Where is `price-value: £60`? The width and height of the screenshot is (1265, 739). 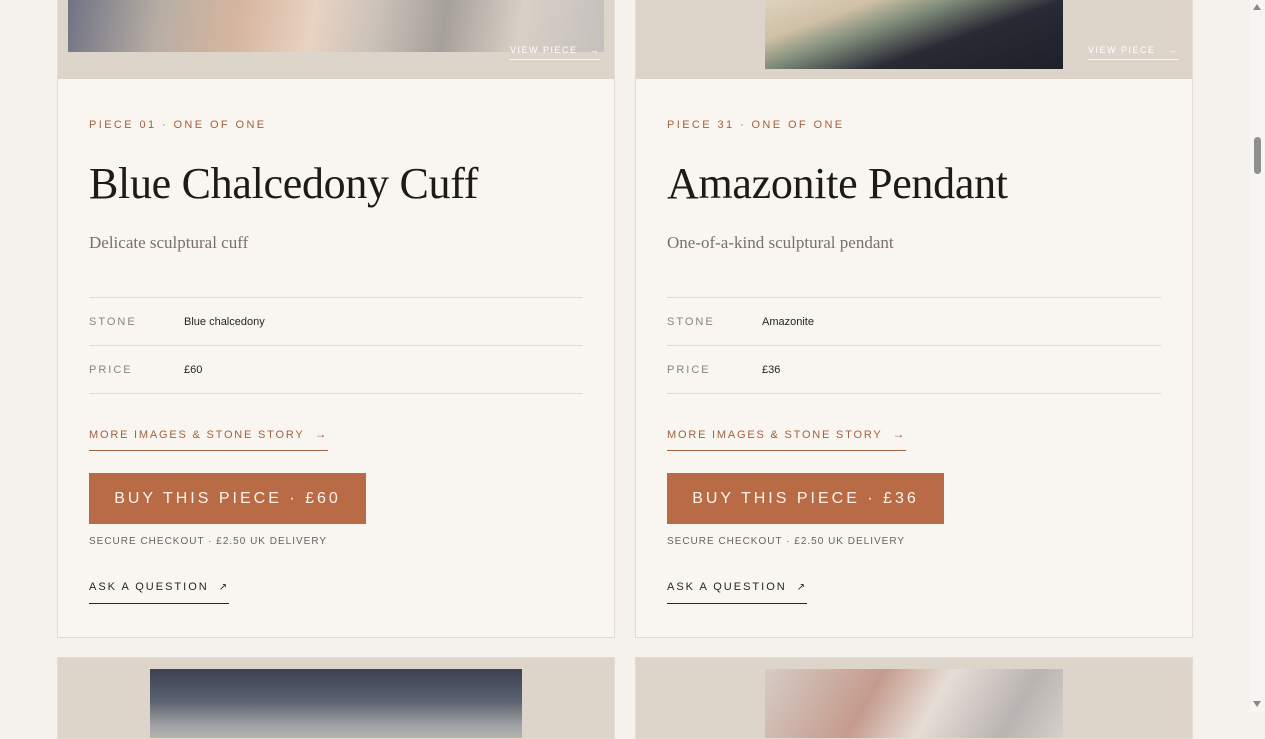
price-value: £60 is located at coordinates (193, 370).